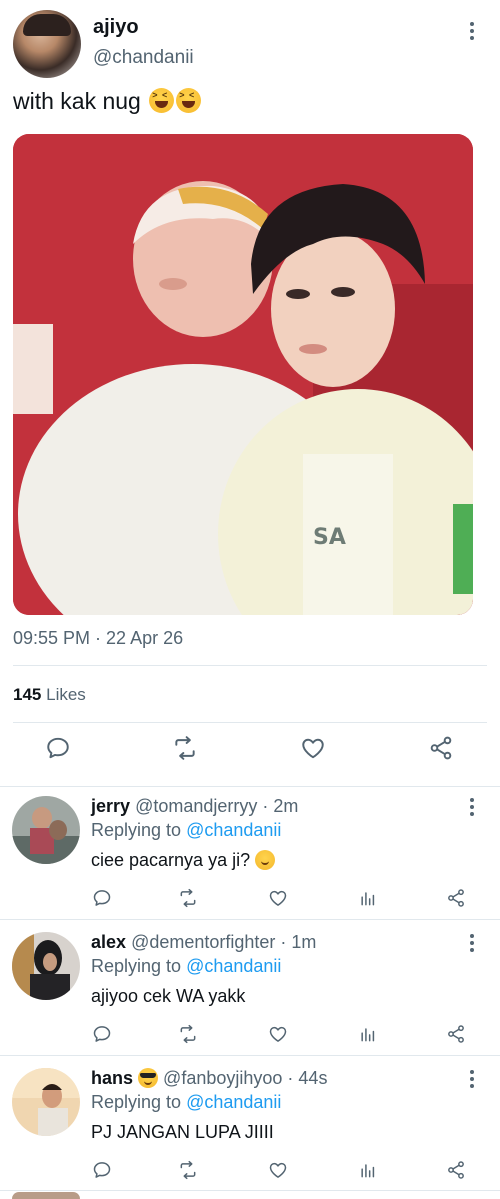 Image resolution: width=500 pixels, height=1199 pixels. I want to click on reply-time: · 44s, so click(307, 1078).